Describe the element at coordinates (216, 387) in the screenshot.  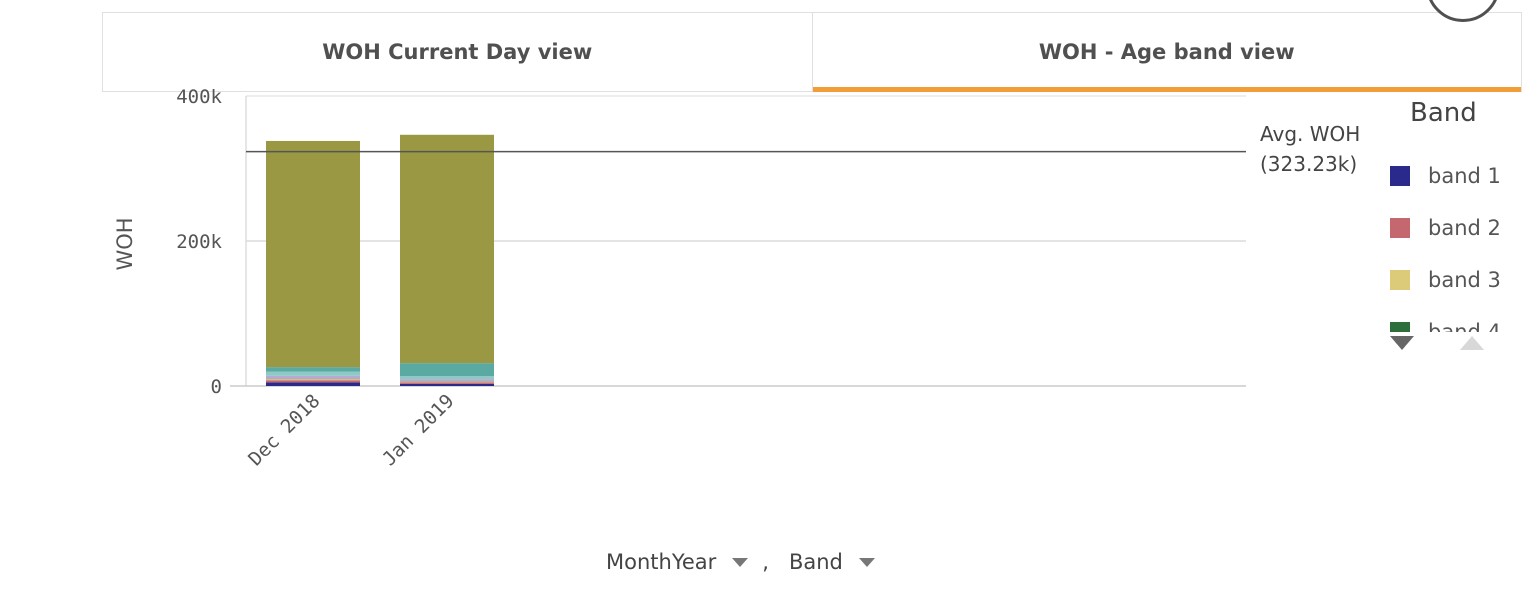
I see `y-tick-label: 0` at that location.